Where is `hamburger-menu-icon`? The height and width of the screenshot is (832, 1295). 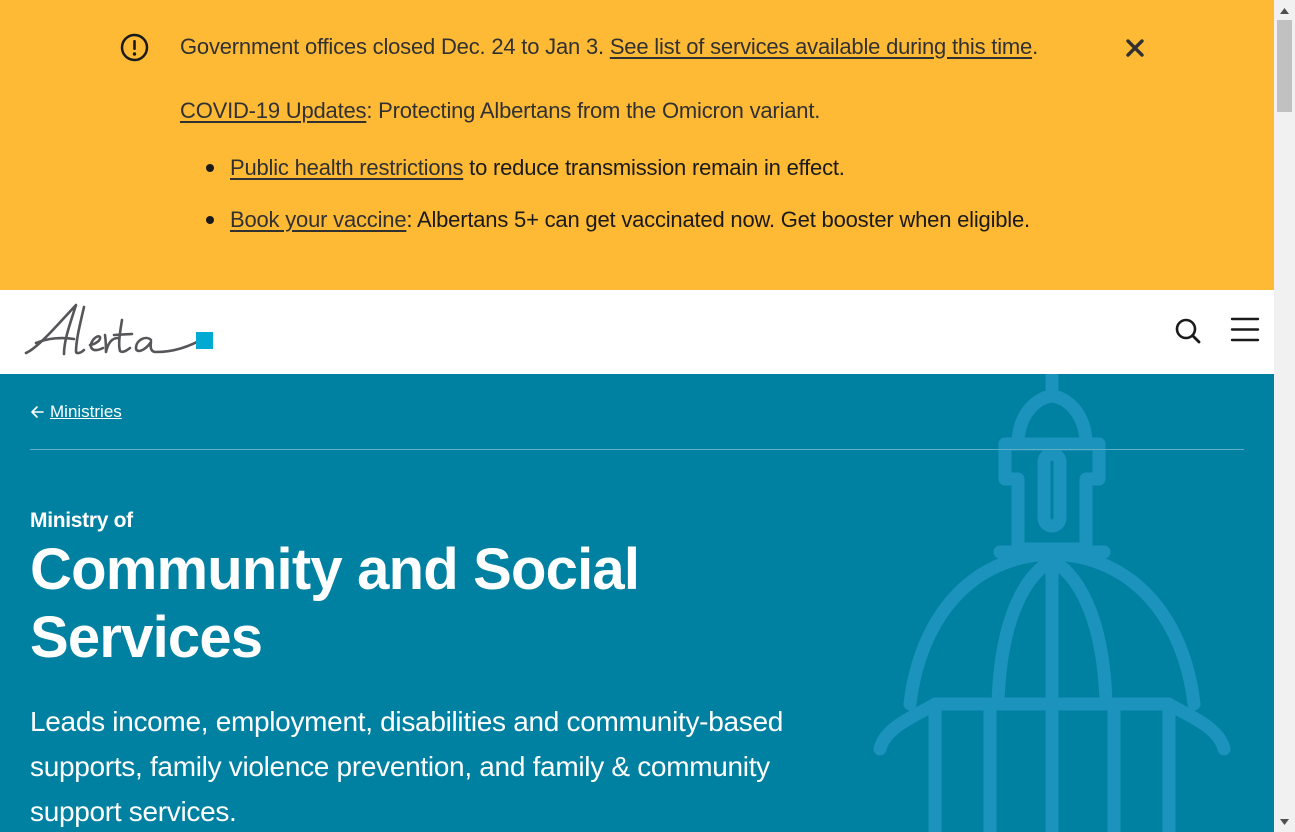 hamburger-menu-icon is located at coordinates (1245, 329).